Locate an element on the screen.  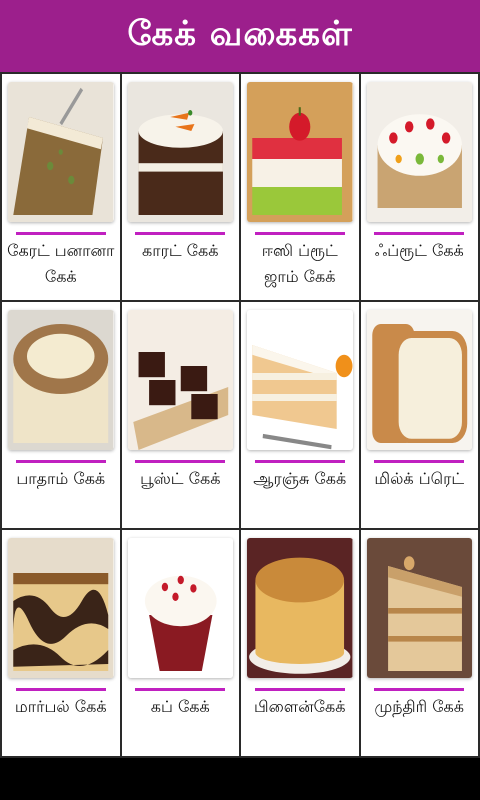
milk-bread-image is located at coordinates (419, 380).